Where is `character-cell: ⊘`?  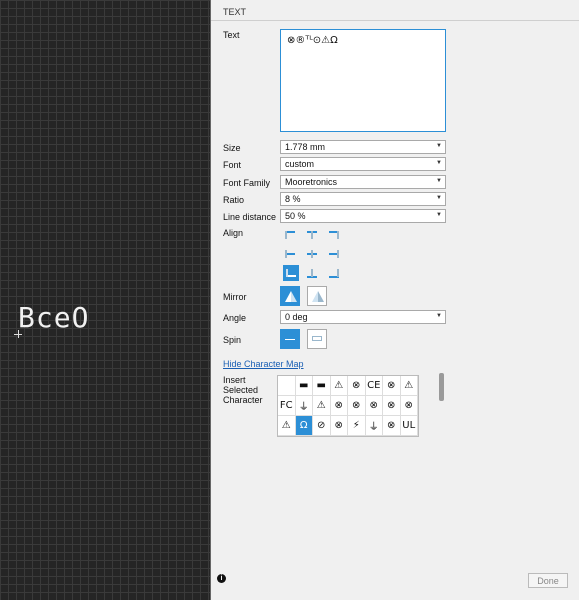
character-cell: ⊘ is located at coordinates (322, 426).